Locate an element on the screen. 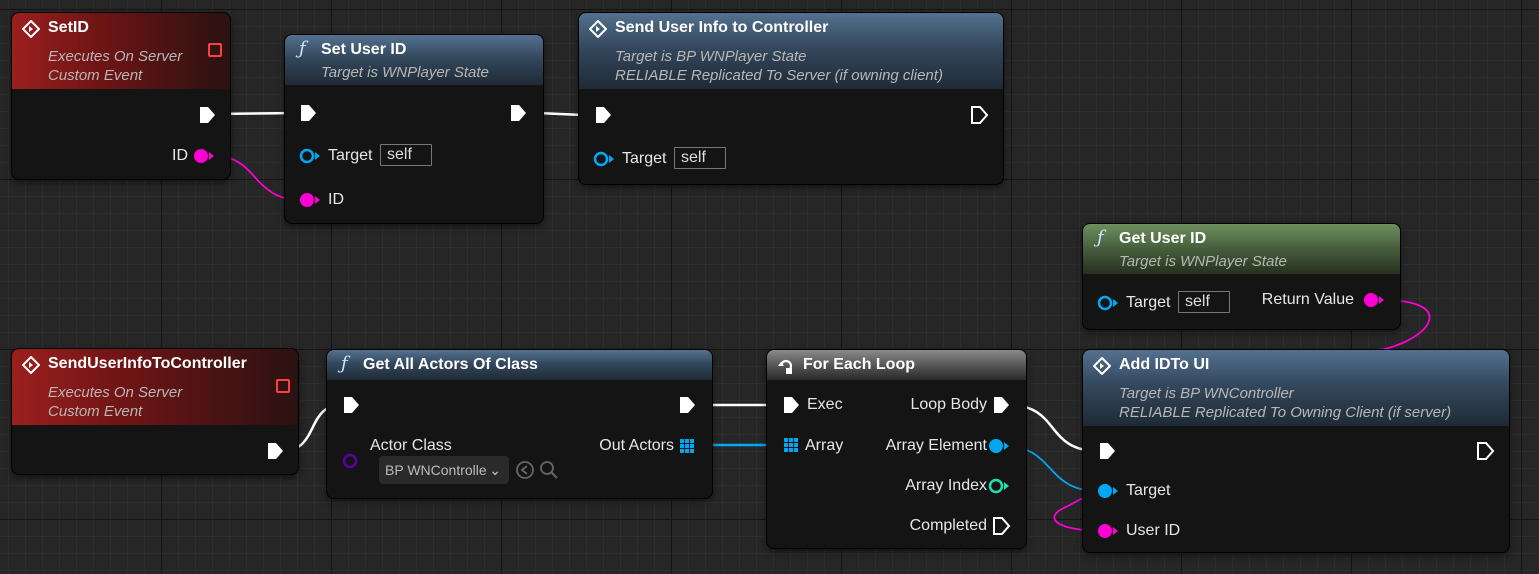 This screenshot has height=574, width=1539. pin-label: Out Actors is located at coordinates (636, 445).